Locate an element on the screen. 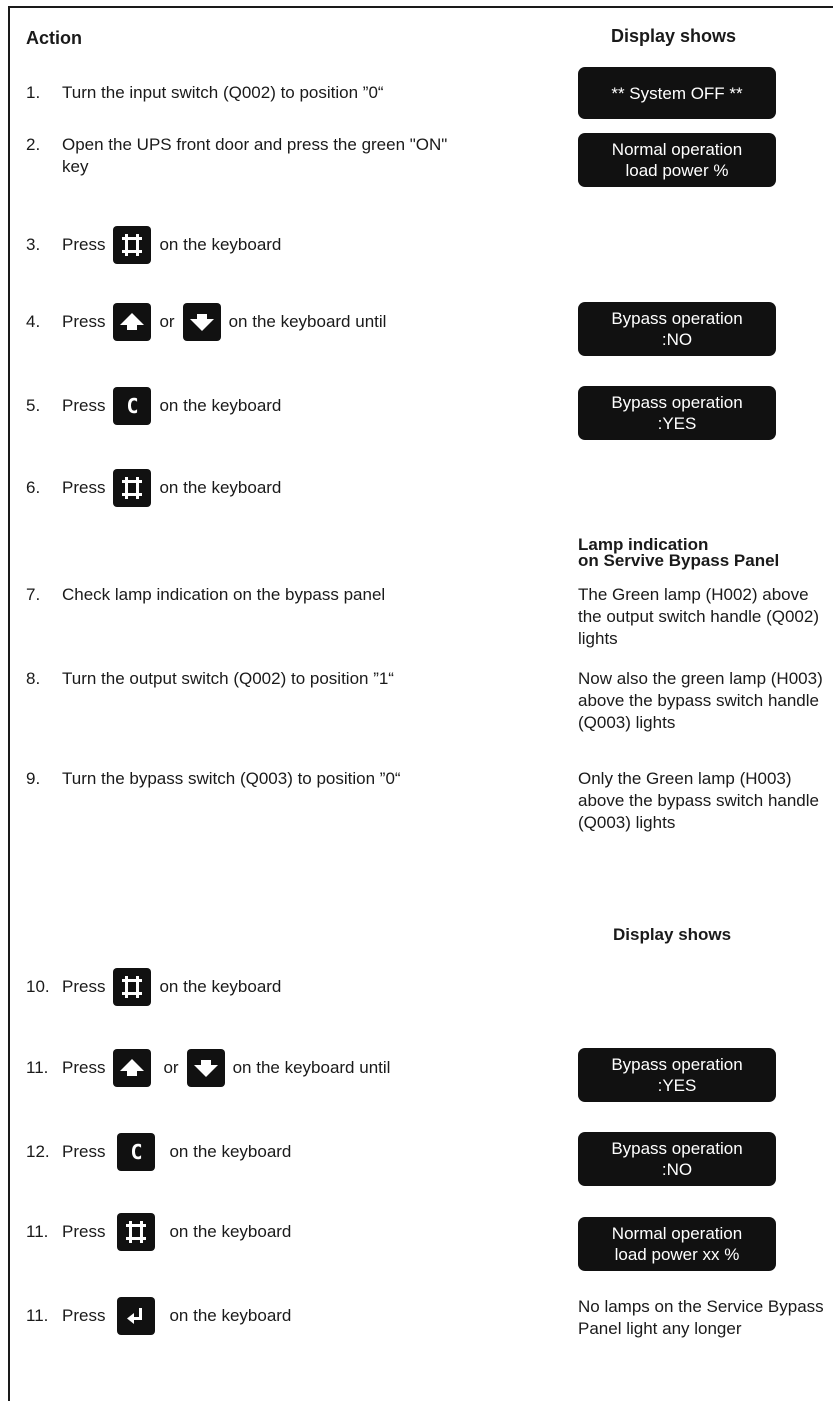  display-line-1: ** System OFF ** is located at coordinates (677, 93).